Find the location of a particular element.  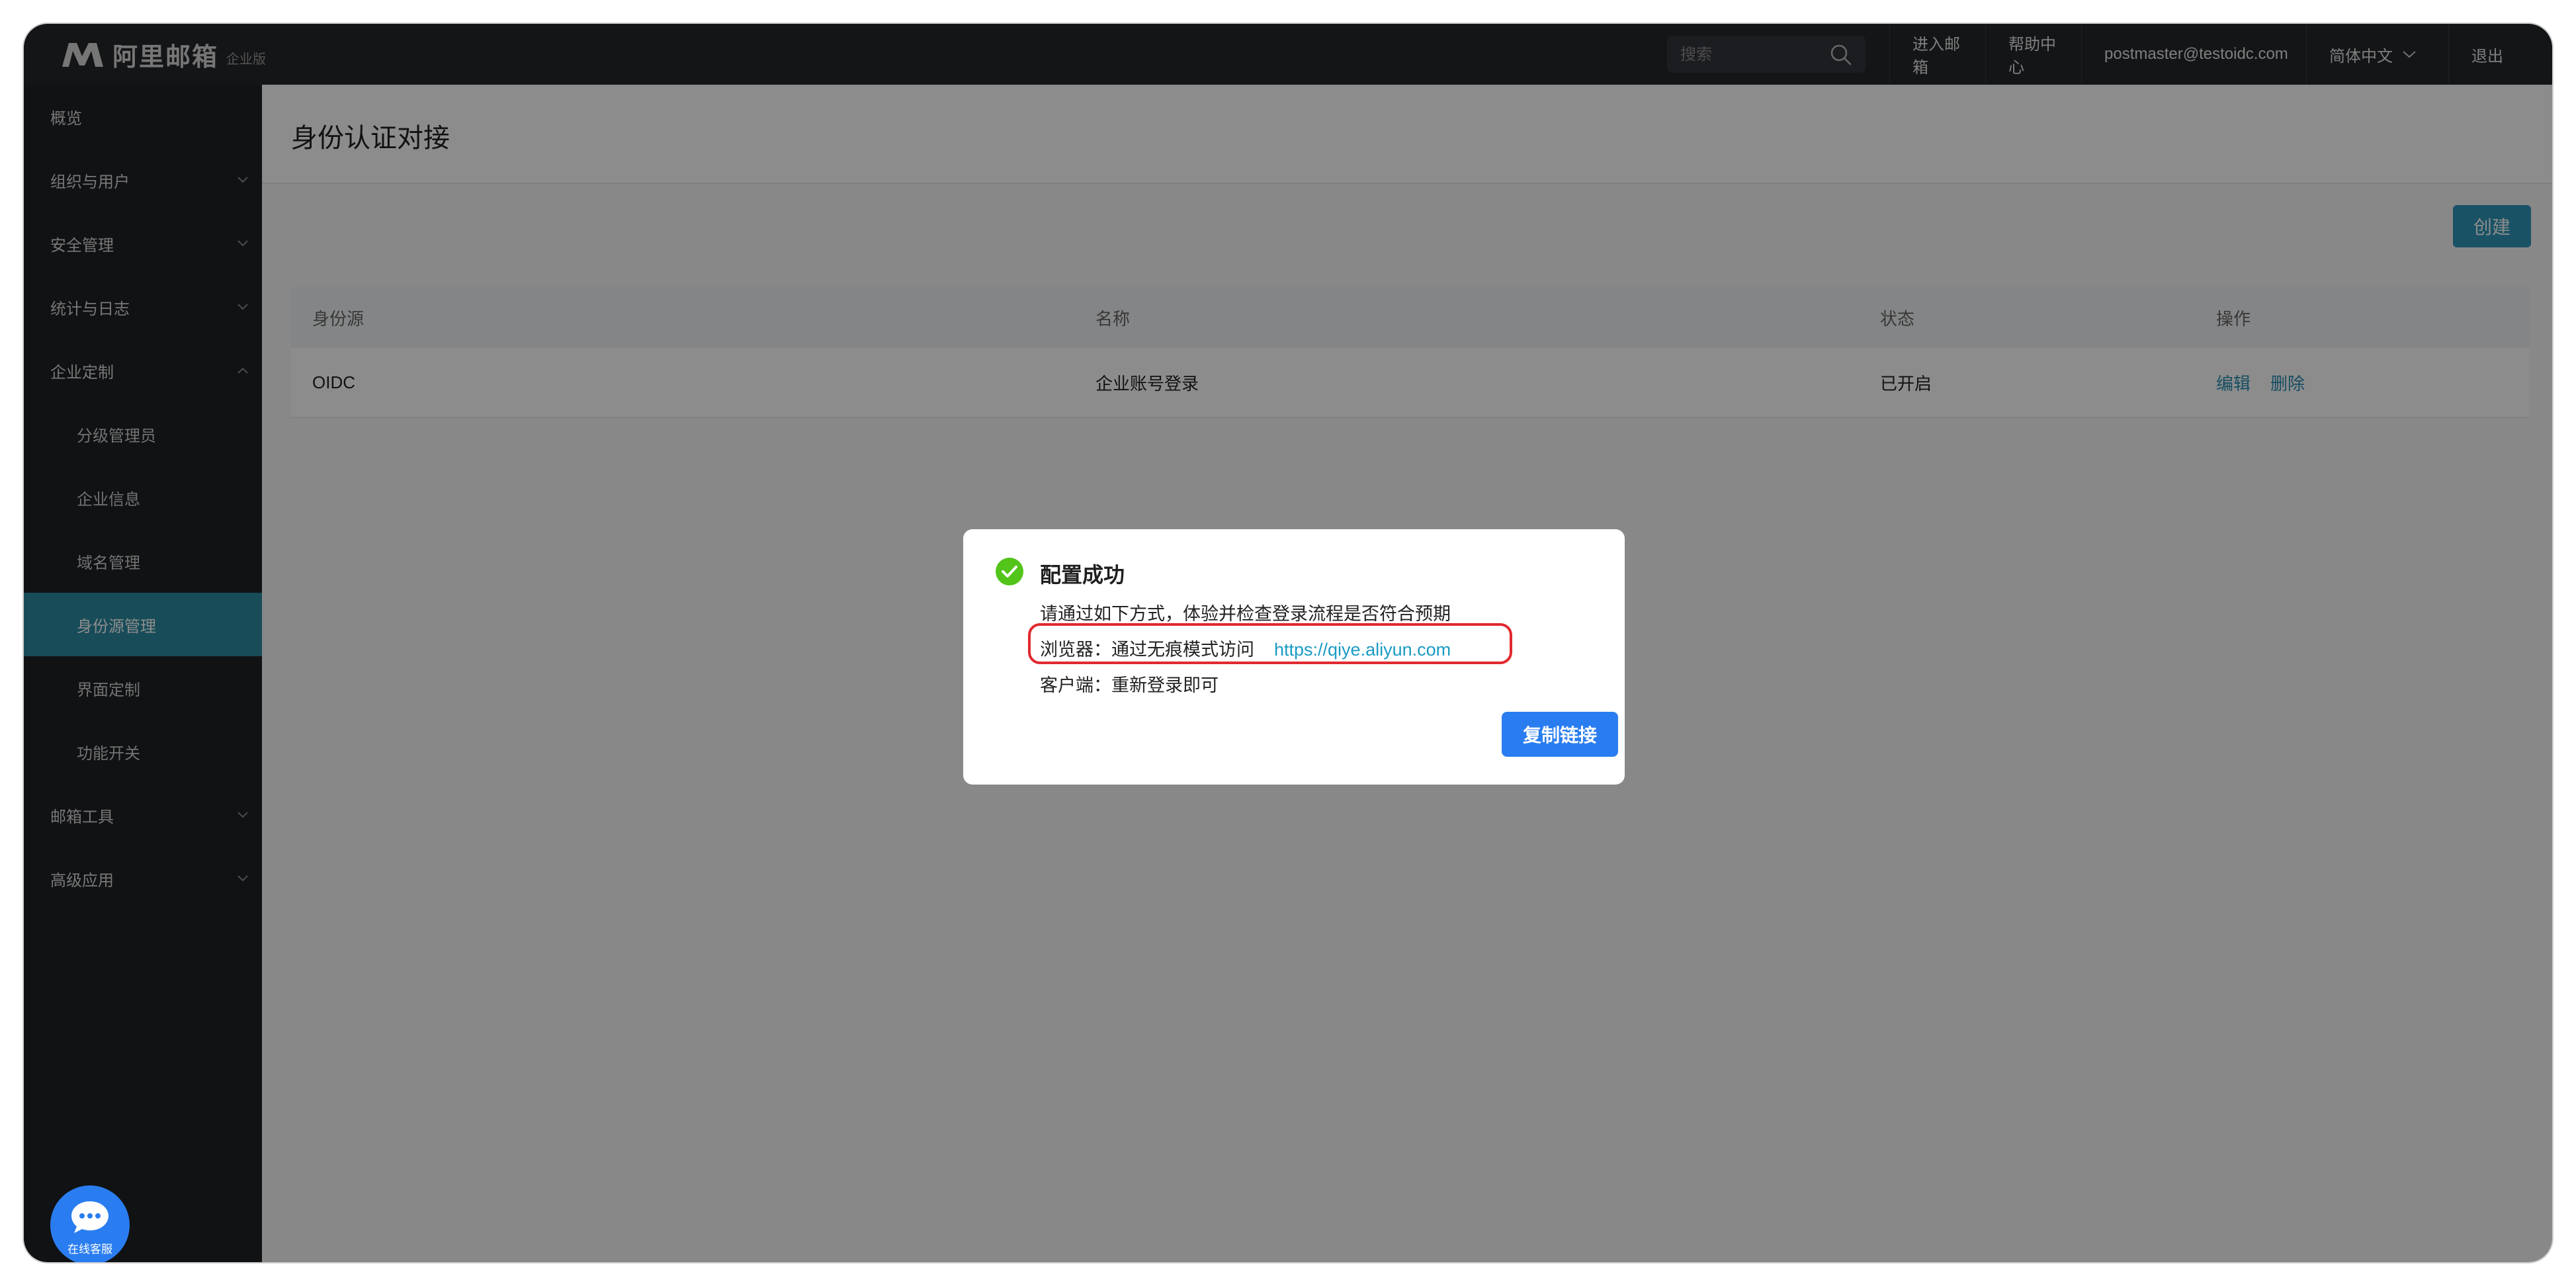

chat-bubble-icon is located at coordinates (89, 1217).